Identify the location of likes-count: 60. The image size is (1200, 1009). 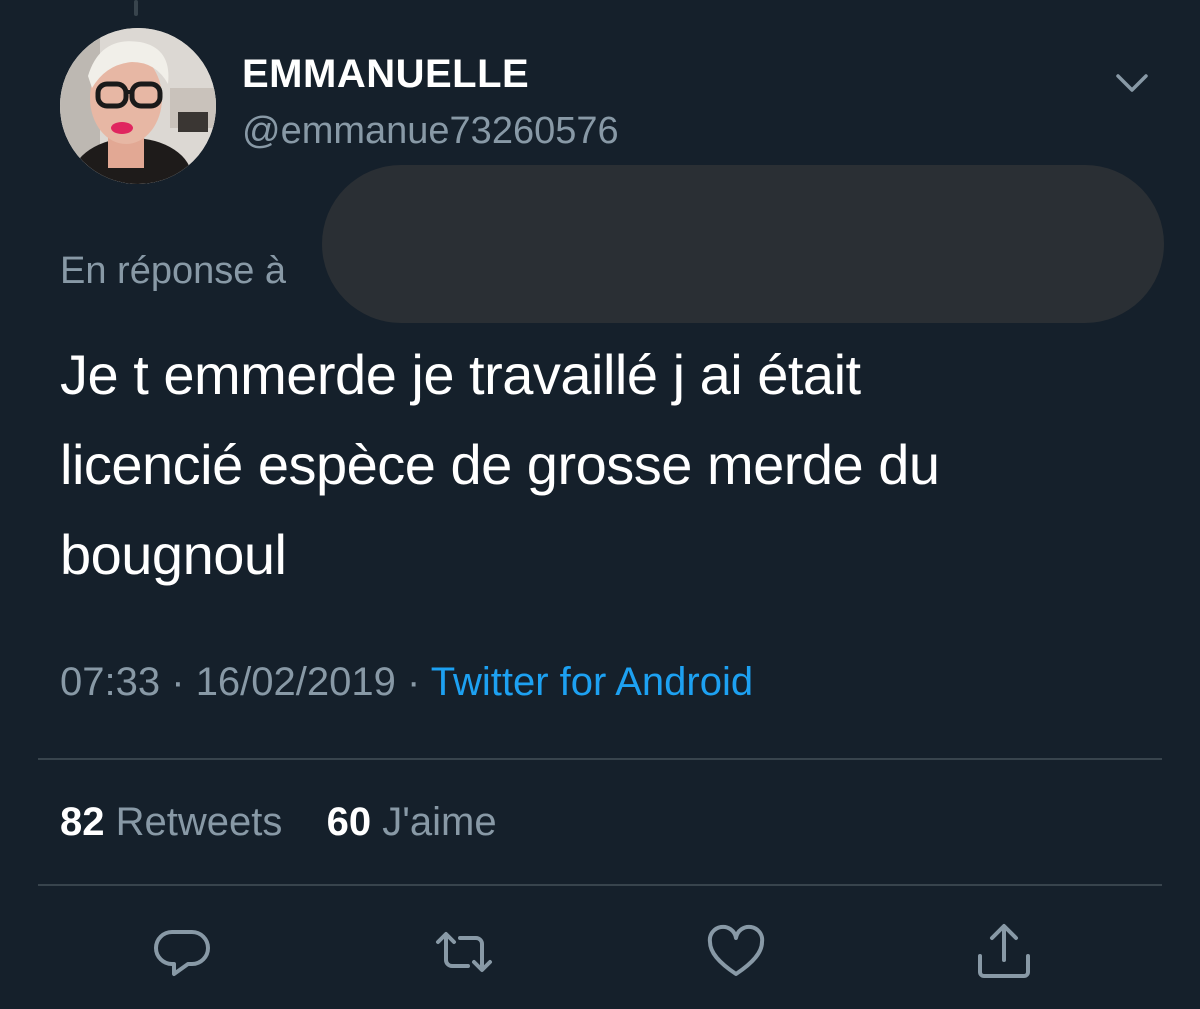
(349, 822).